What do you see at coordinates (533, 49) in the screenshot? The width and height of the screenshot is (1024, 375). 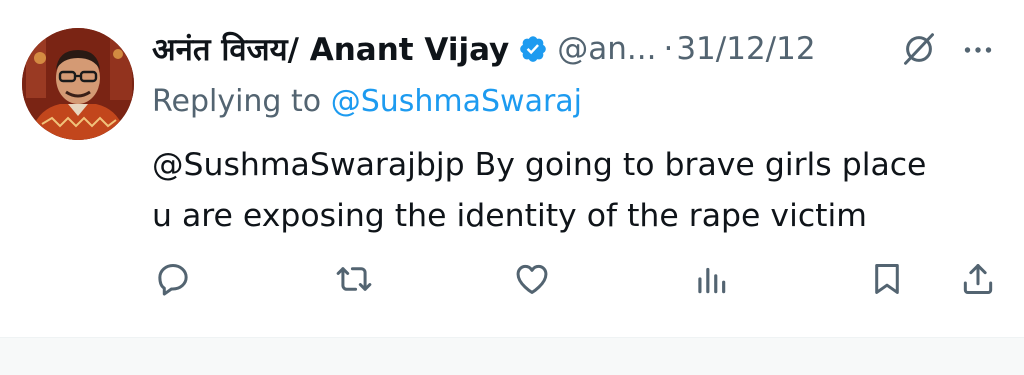 I see `verified-badge-icon` at bounding box center [533, 49].